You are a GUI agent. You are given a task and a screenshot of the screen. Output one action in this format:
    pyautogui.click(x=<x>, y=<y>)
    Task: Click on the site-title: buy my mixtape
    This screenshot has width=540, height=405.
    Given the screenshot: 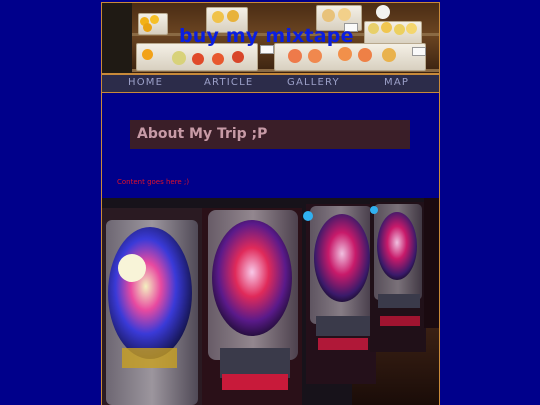 What is the action you would take?
    pyautogui.click(x=266, y=36)
    